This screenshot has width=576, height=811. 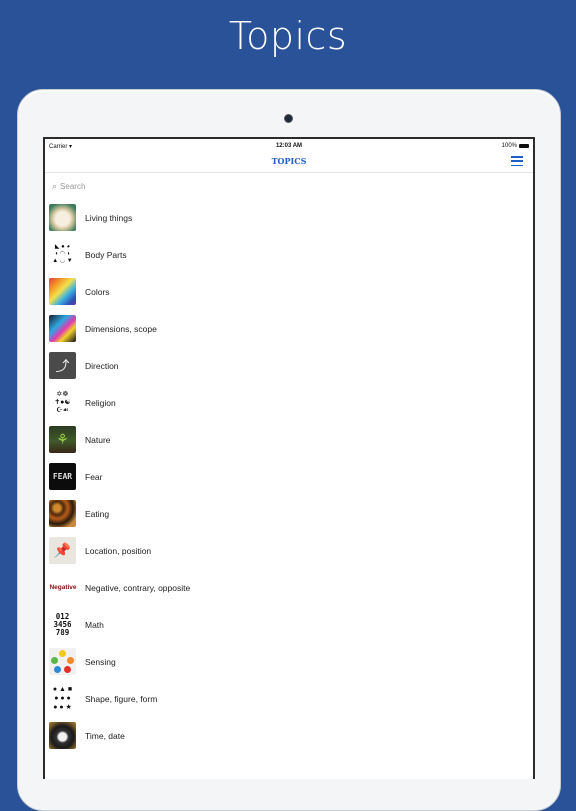 I want to click on topic-label: Direction, so click(x=102, y=365).